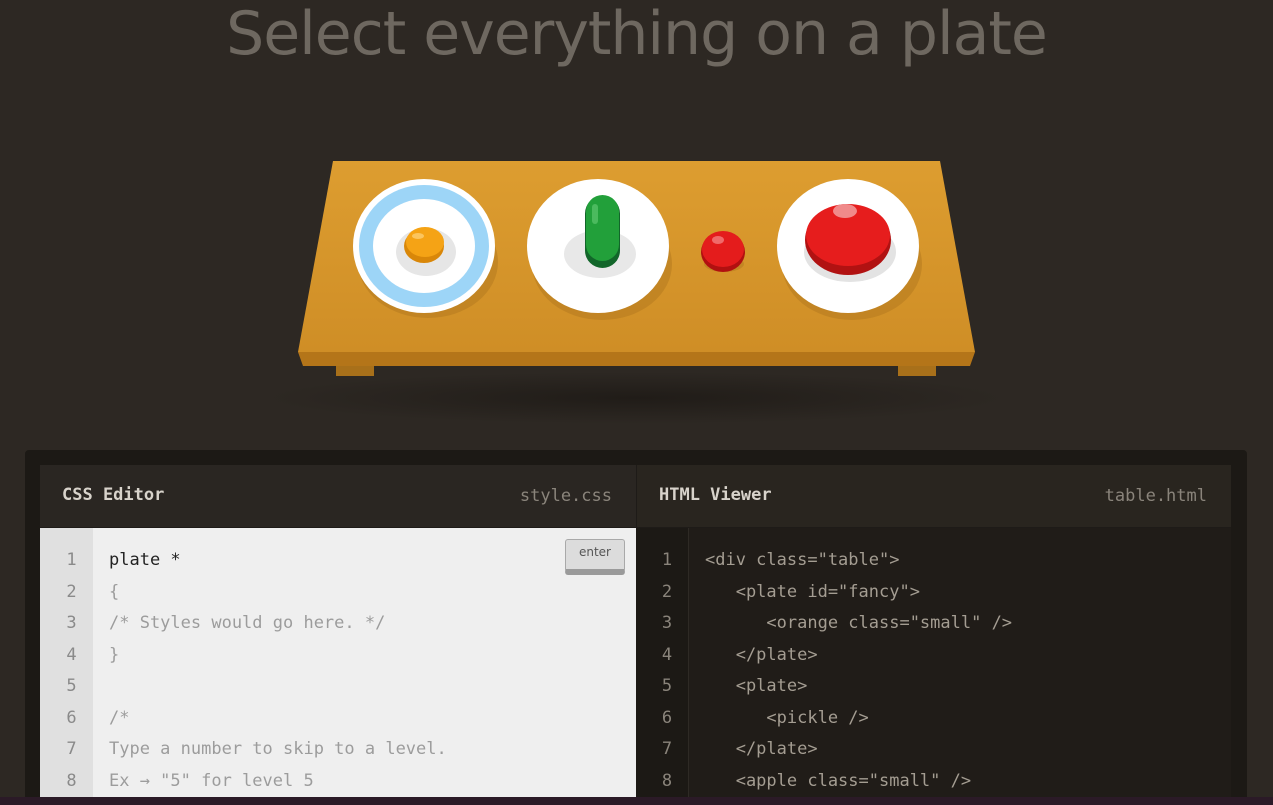 The height and width of the screenshot is (805, 1273). I want to click on markup-line: <plate id="fancy">, so click(858, 593).